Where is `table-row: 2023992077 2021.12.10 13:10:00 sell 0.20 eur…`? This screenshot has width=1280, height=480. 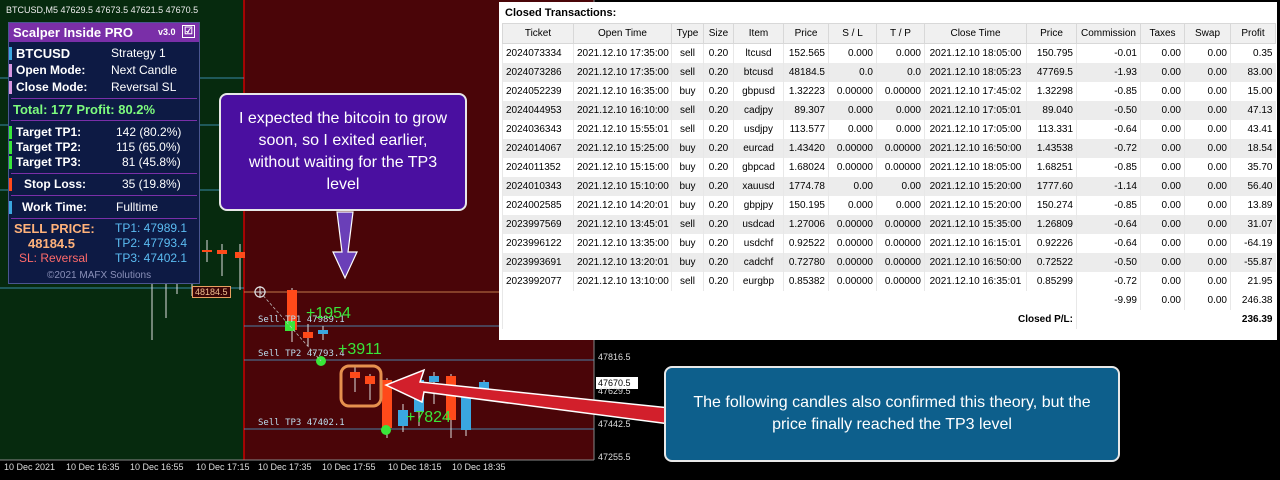 table-row: 2023992077 2021.12.10 13:10:00 sell 0.20 eur… is located at coordinates (889, 281).